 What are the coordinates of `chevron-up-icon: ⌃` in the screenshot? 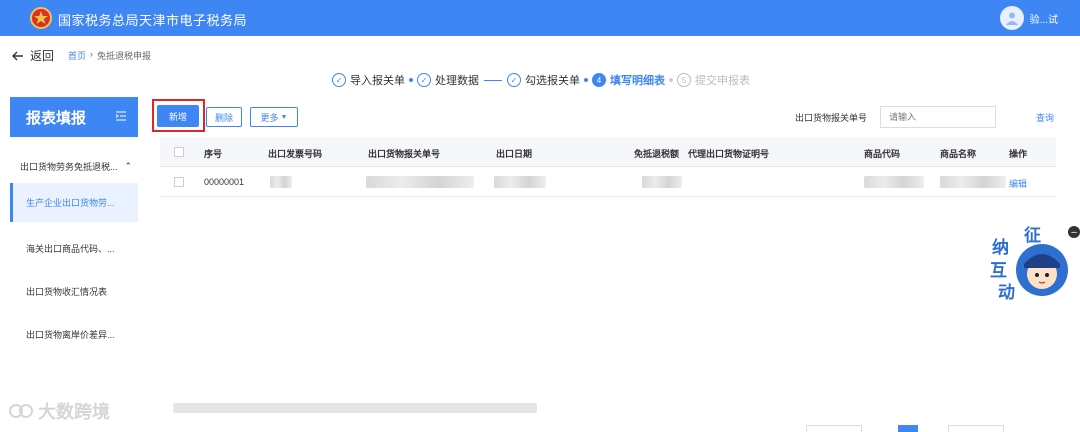 It's located at (128, 166).